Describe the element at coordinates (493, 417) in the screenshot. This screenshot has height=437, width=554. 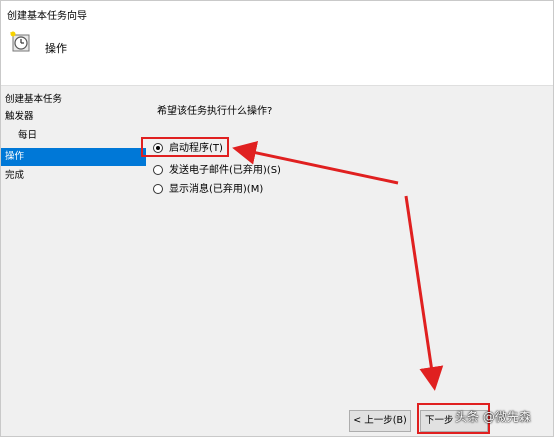
I see `watermark-text: 头条 @微先森` at that location.